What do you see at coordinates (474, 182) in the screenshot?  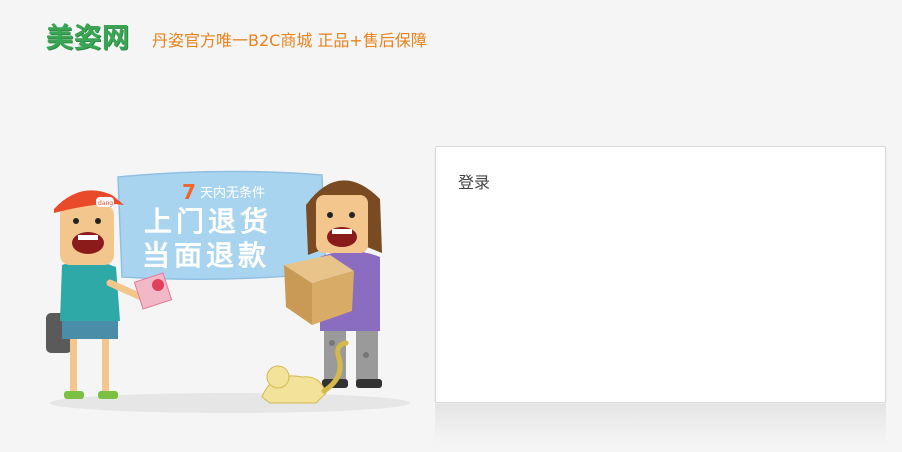 I see `login-title: 登录` at bounding box center [474, 182].